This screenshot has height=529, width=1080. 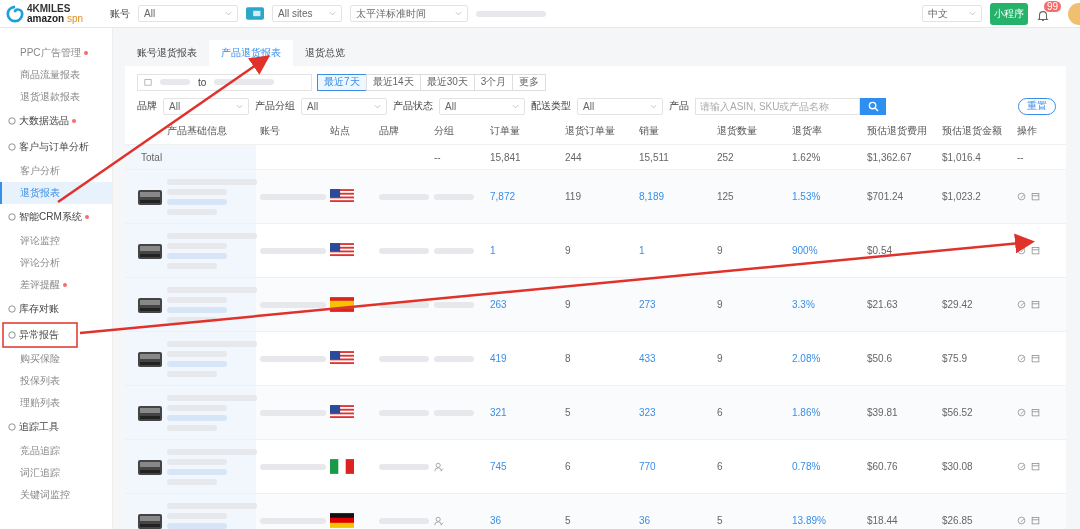 I want to click on sidebar-item: 客户分析, so click(x=56, y=171).